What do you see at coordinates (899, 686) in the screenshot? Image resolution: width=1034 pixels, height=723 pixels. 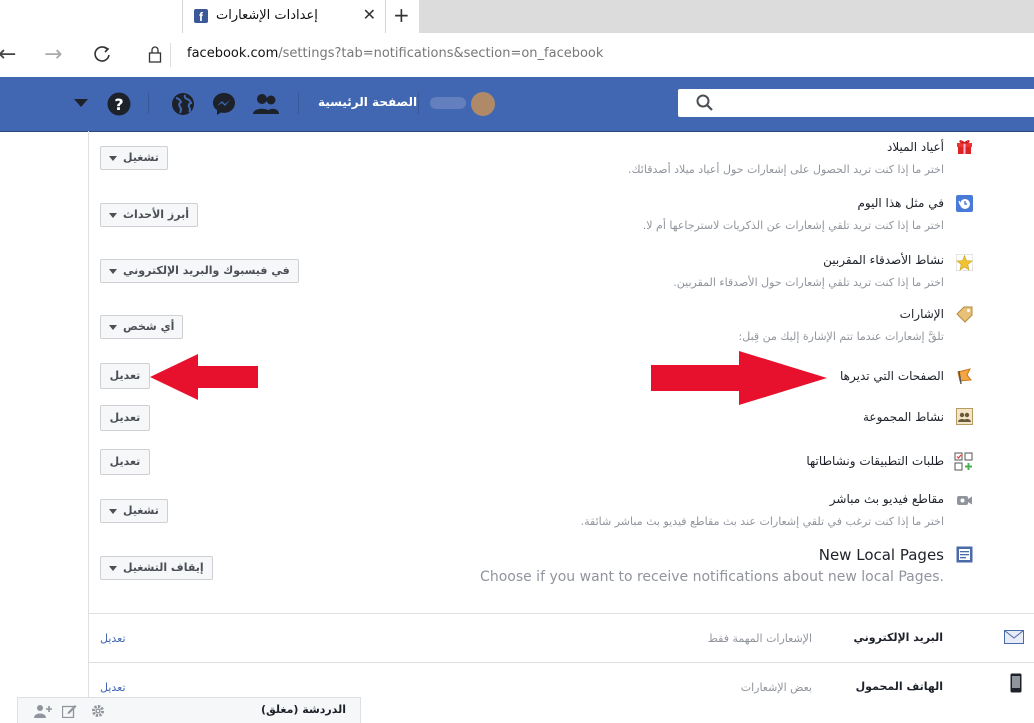 I see `mobile-label: الهاتف المحمول` at bounding box center [899, 686].